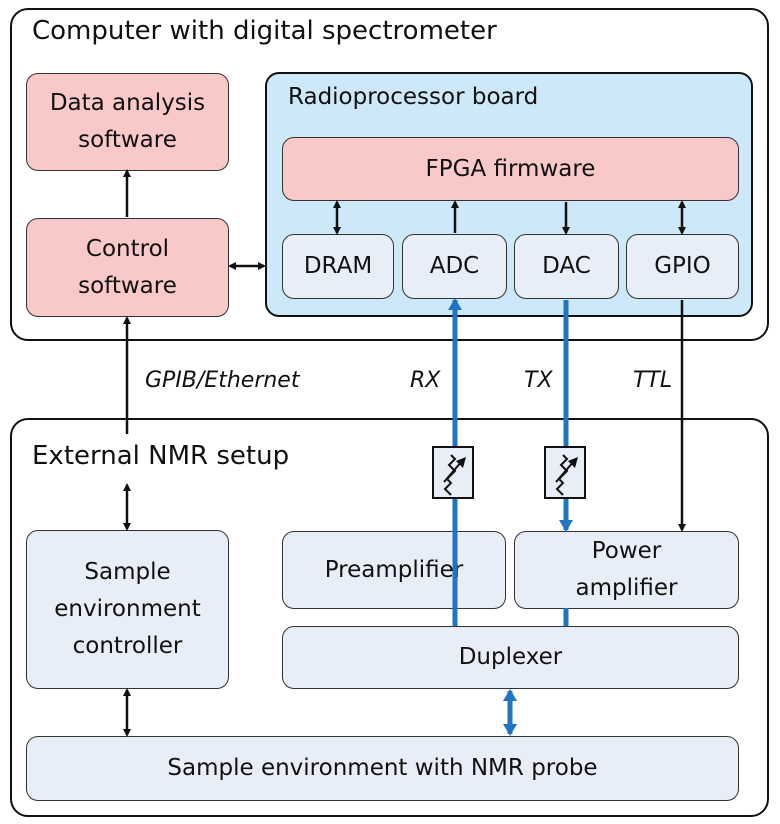  I want to click on rx-attenuator-icon, so click(453, 472).